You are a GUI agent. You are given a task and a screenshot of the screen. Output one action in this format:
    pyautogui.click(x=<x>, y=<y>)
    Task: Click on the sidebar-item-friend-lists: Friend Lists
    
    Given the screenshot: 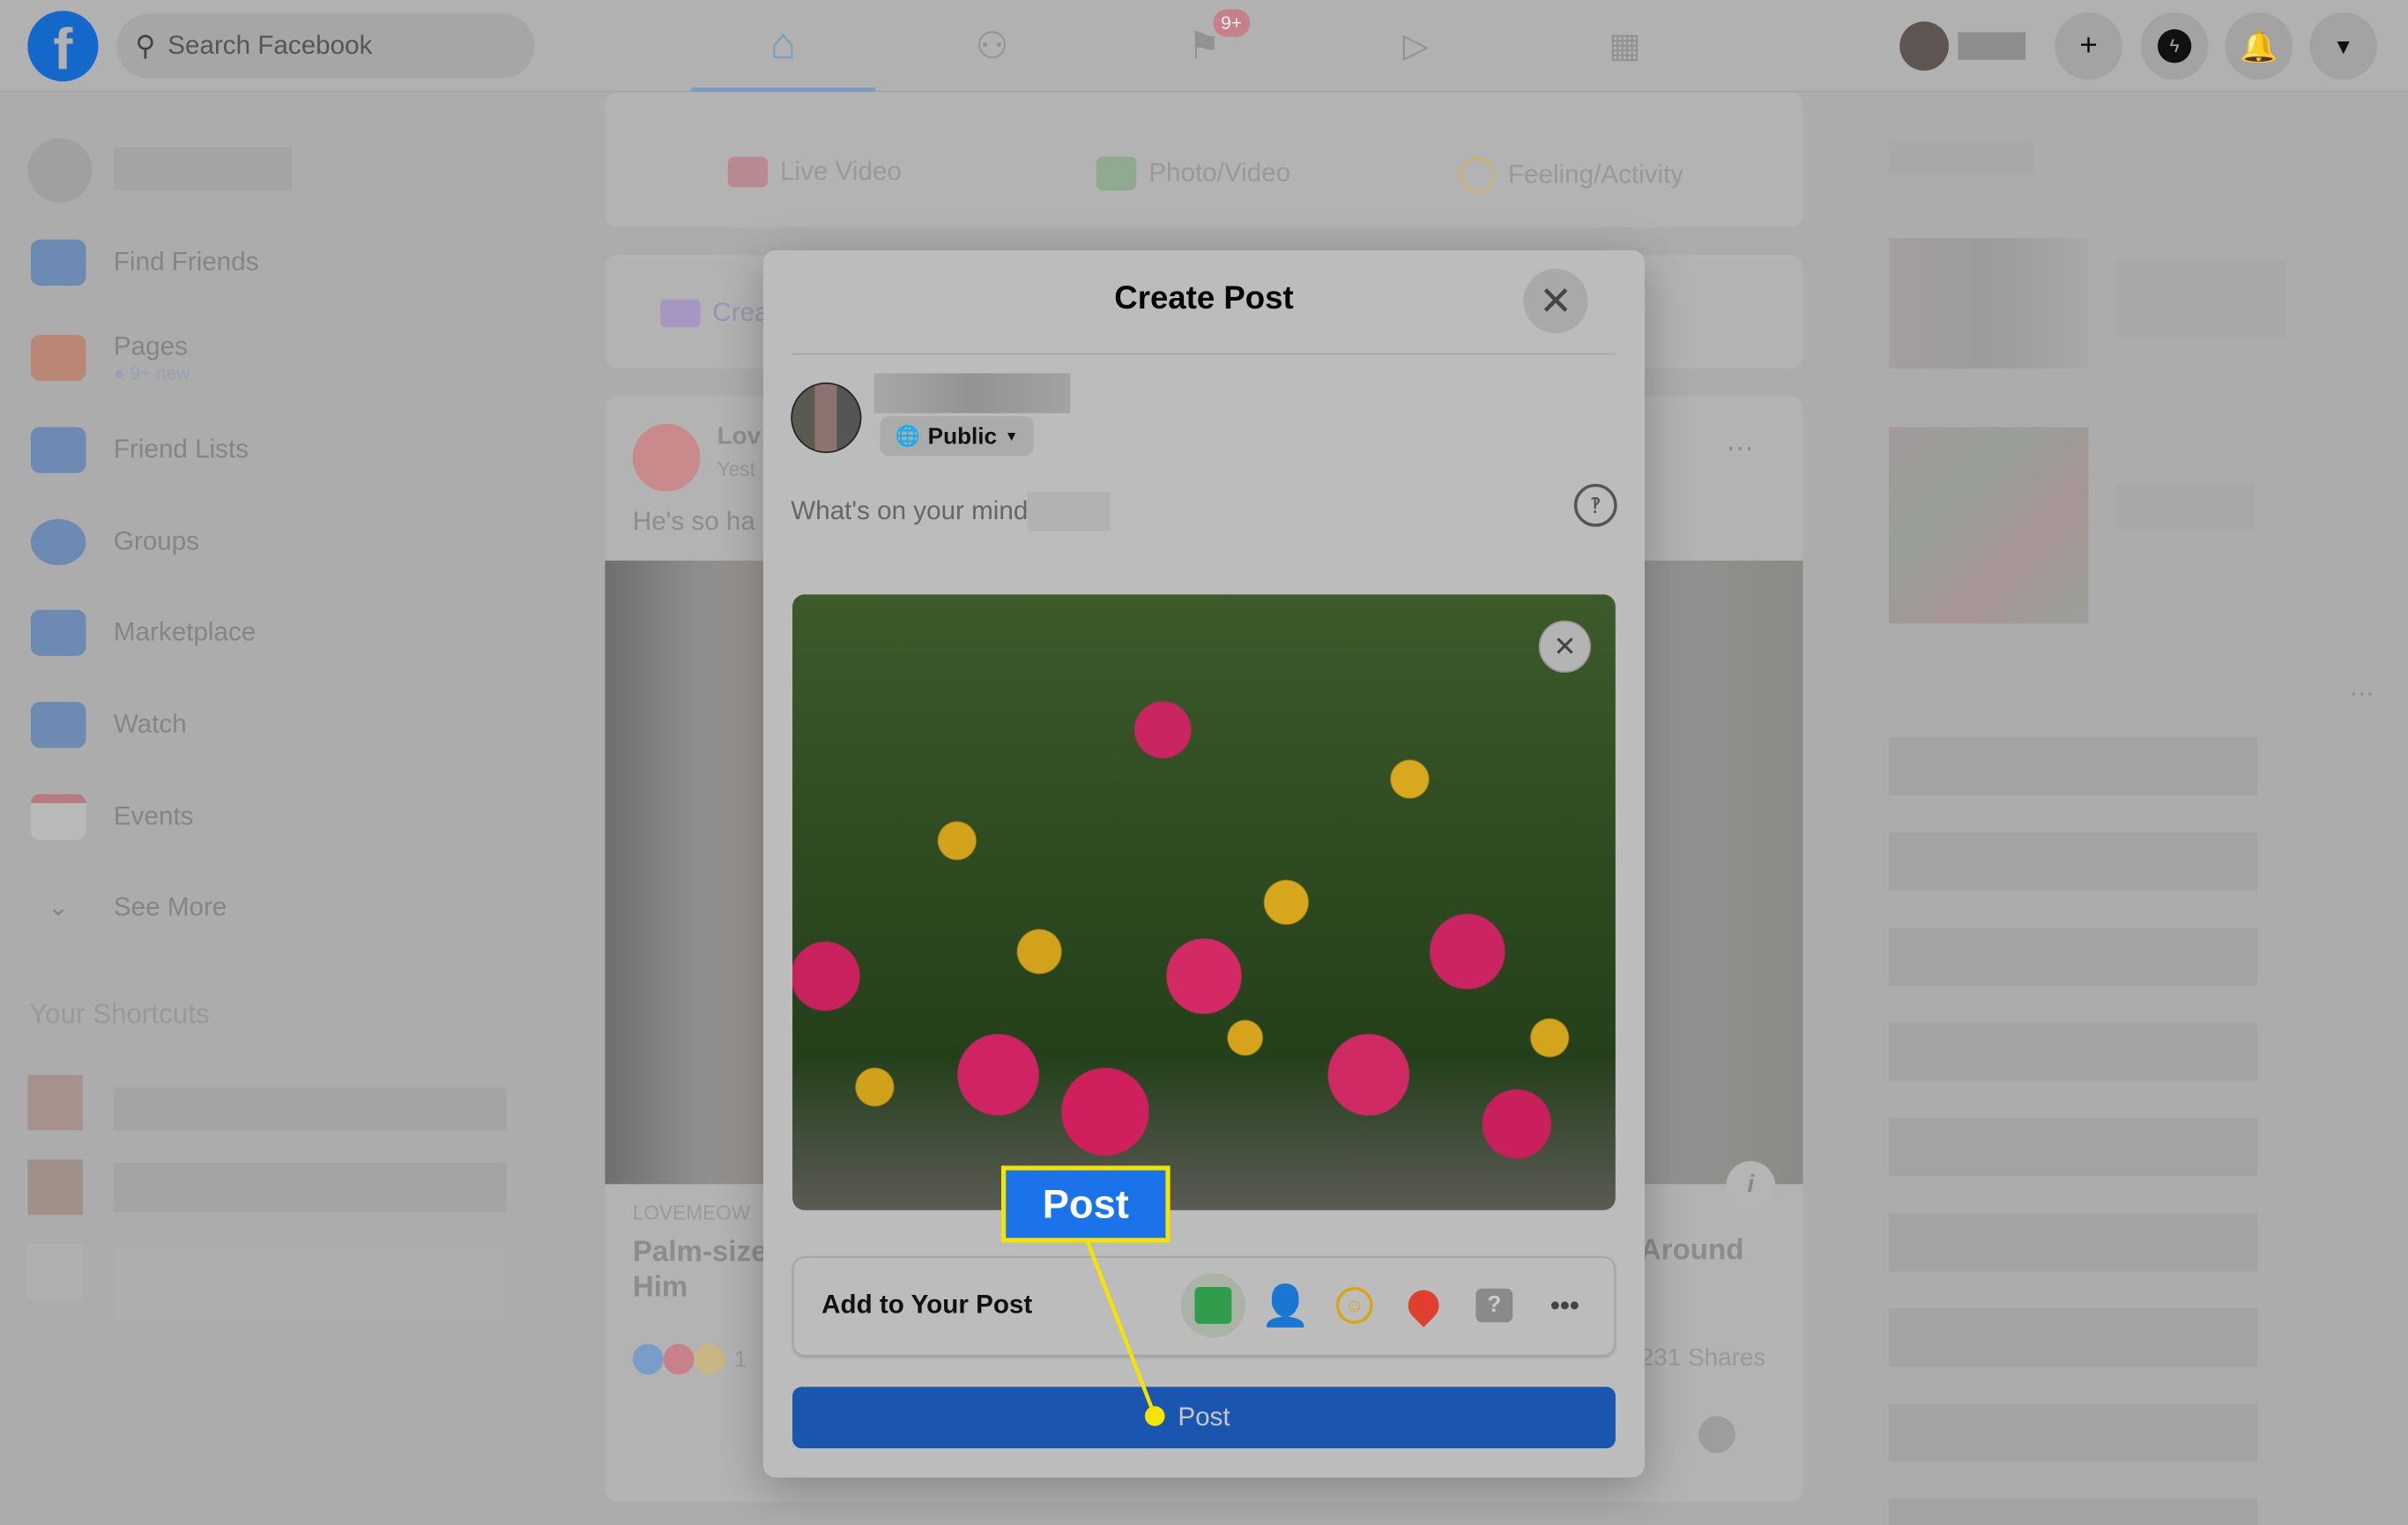 What is the action you would take?
    pyautogui.click(x=139, y=451)
    